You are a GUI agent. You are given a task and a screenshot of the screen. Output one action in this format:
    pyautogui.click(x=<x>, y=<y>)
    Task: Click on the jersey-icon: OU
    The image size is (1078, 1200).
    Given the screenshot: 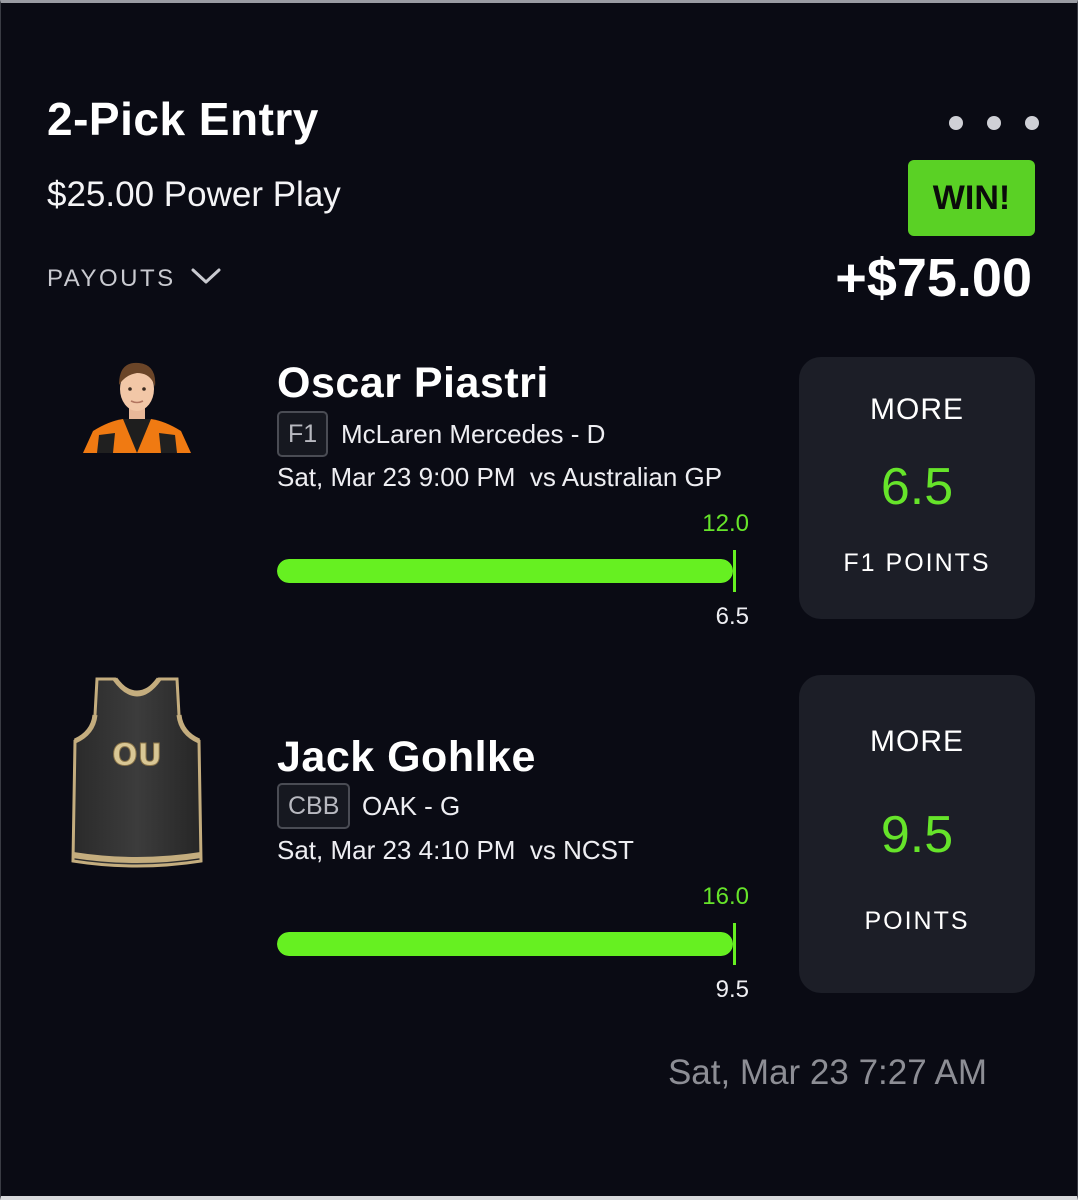 What is the action you would take?
    pyautogui.click(x=137, y=775)
    